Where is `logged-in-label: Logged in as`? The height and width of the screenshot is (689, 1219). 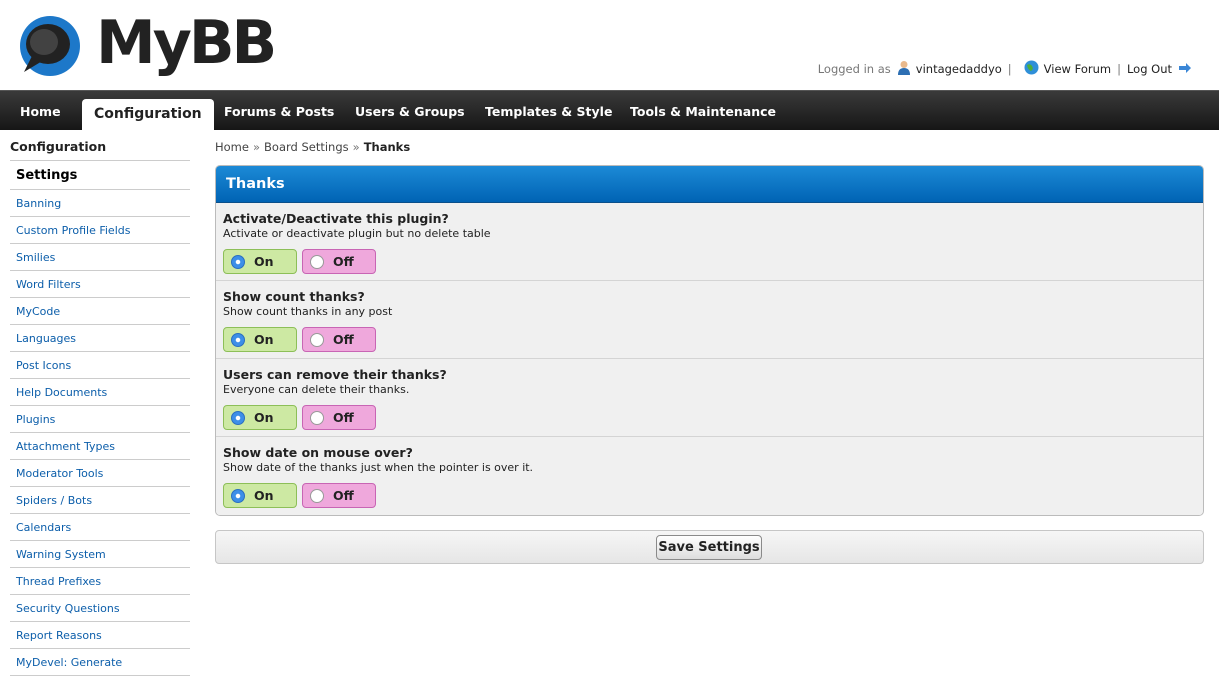 logged-in-label: Logged in as is located at coordinates (854, 69).